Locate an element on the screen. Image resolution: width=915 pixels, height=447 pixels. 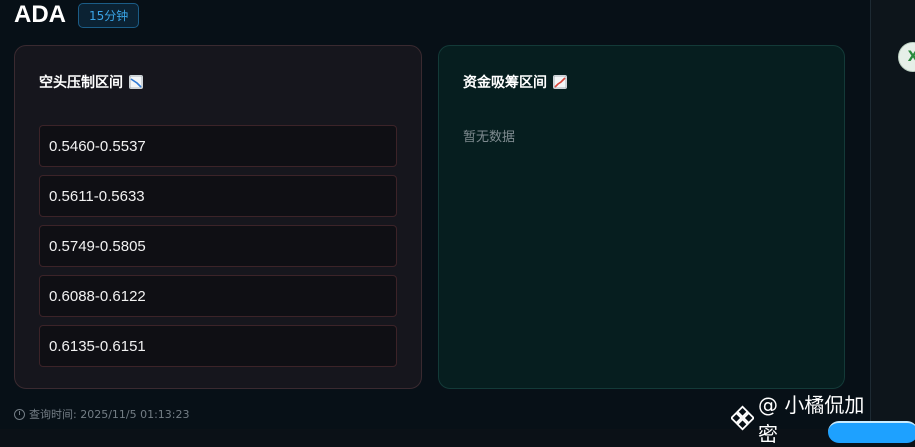
short-pressure-title-text: 空头压制区间 is located at coordinates (81, 83).